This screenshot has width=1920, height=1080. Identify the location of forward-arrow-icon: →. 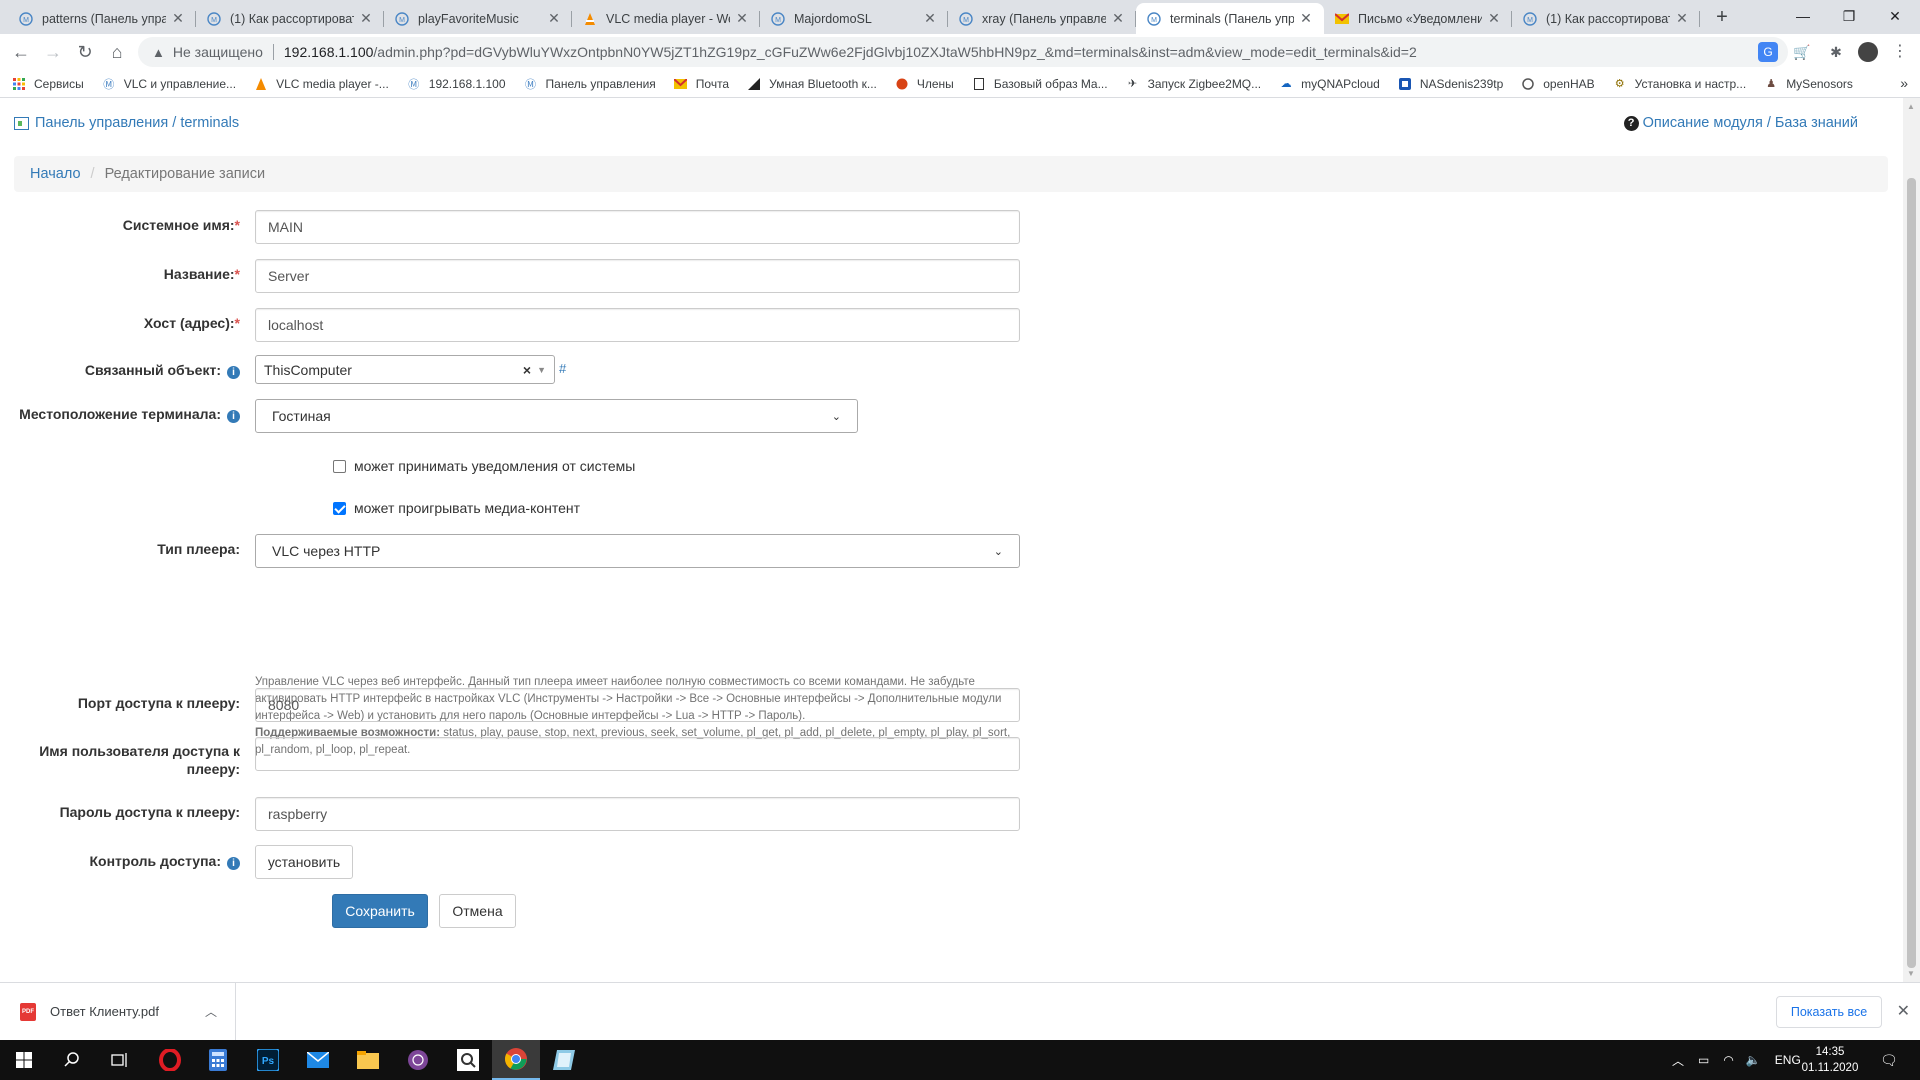
(53, 52).